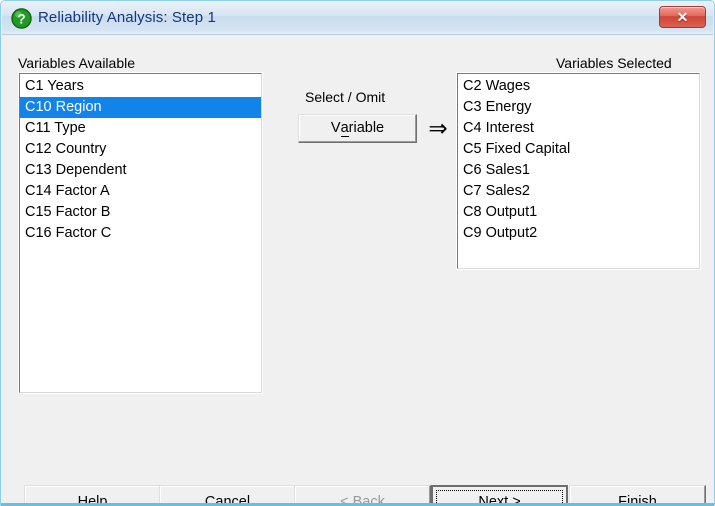  I want to click on next-button: Next >, so click(499, 495).